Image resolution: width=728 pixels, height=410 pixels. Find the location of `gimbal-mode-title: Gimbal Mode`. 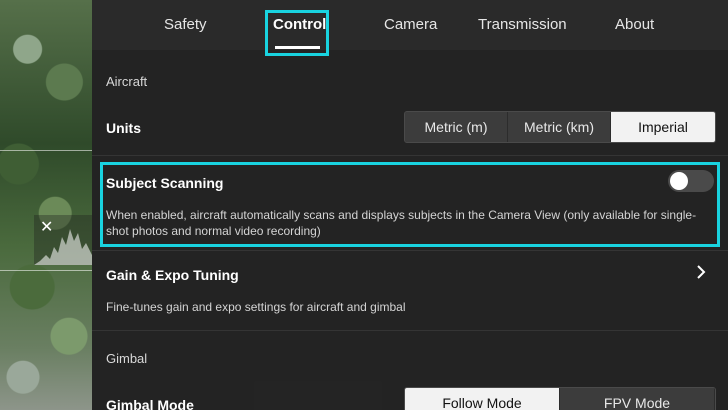

gimbal-mode-title: Gimbal Mode is located at coordinates (150, 403).